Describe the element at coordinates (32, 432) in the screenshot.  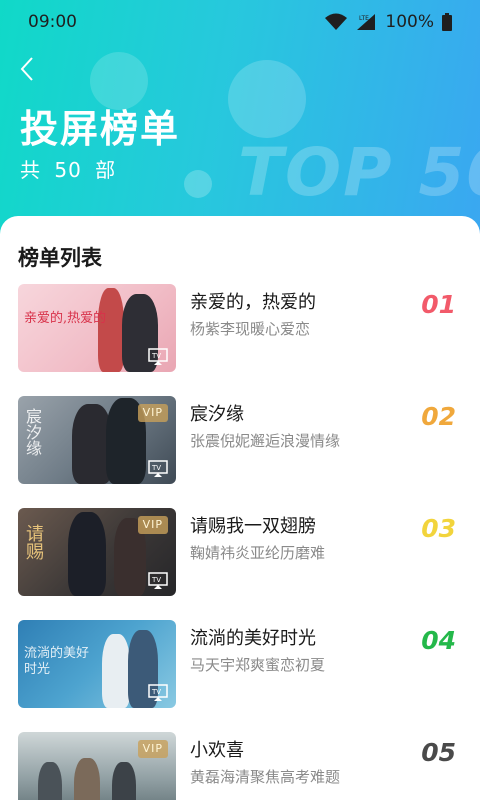
I see `poster-title-art: 宸汐缘` at that location.